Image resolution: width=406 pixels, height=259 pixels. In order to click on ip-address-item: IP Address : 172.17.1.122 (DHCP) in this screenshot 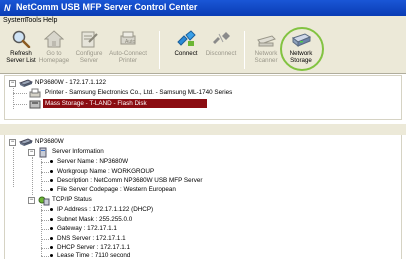, I will do `click(105, 209)`.